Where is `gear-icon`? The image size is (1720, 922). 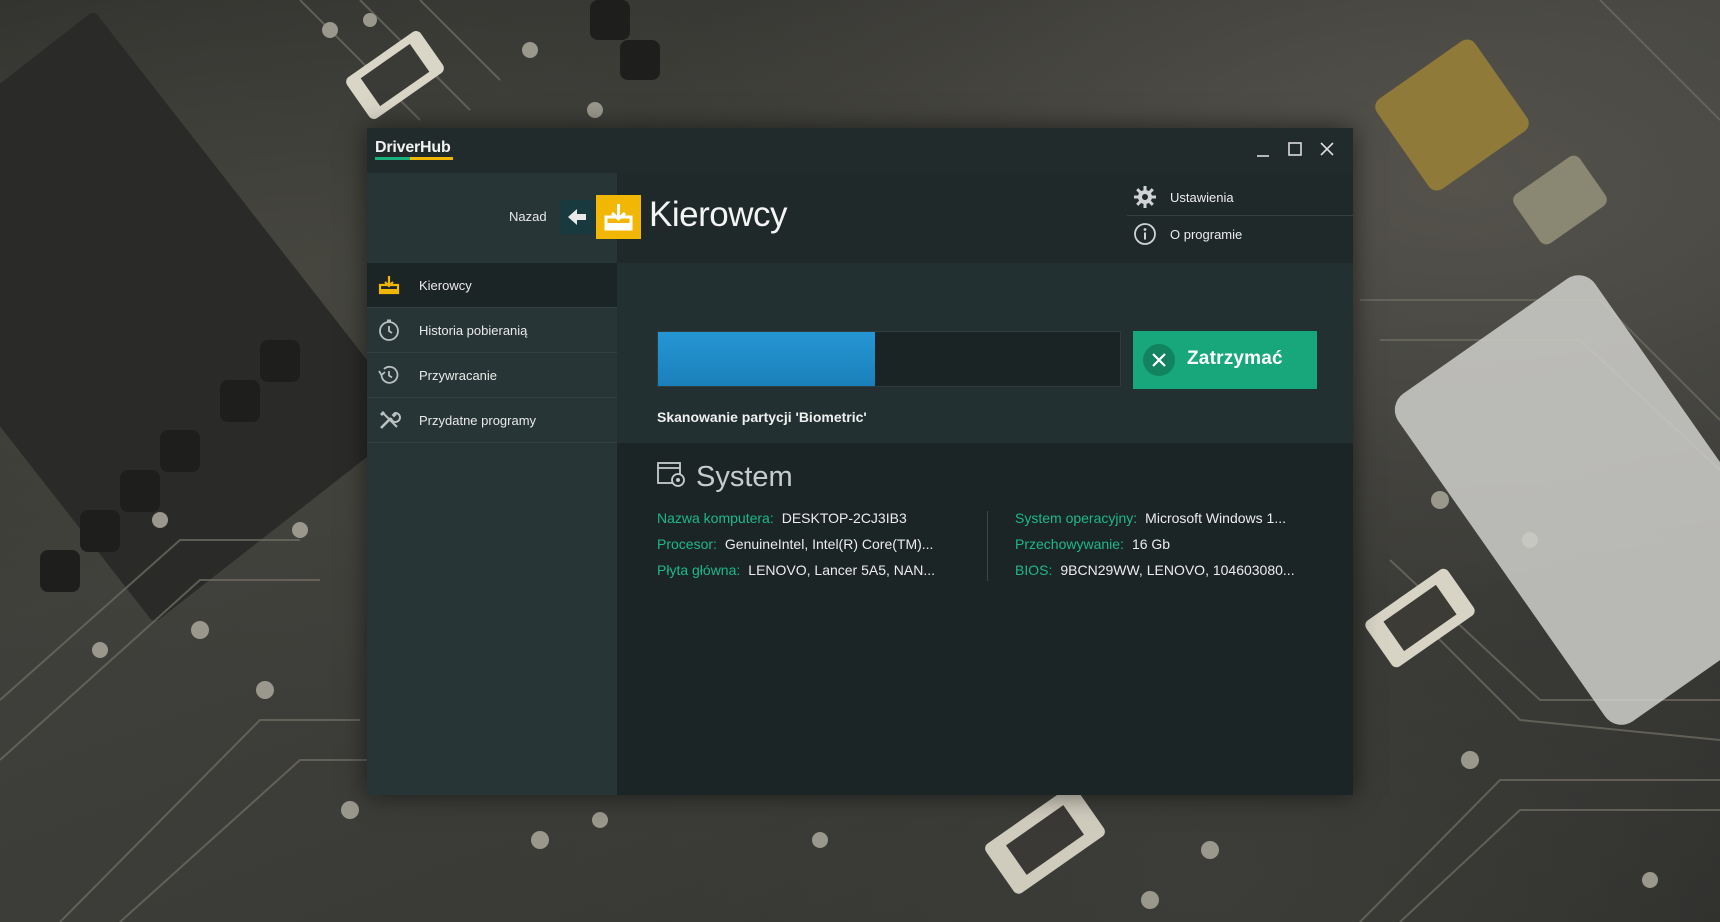
gear-icon is located at coordinates (1145, 197).